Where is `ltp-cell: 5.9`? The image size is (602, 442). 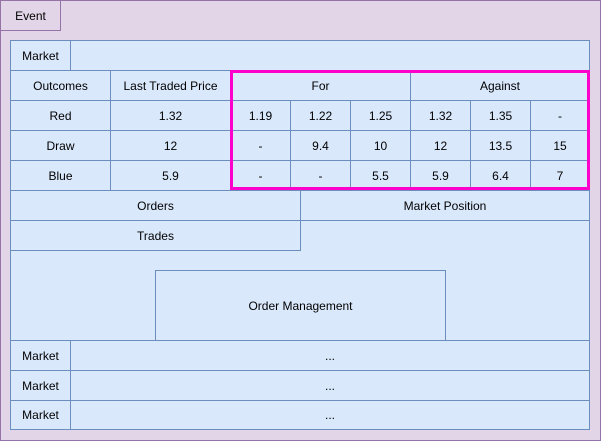
ltp-cell: 5.9 is located at coordinates (170, 175).